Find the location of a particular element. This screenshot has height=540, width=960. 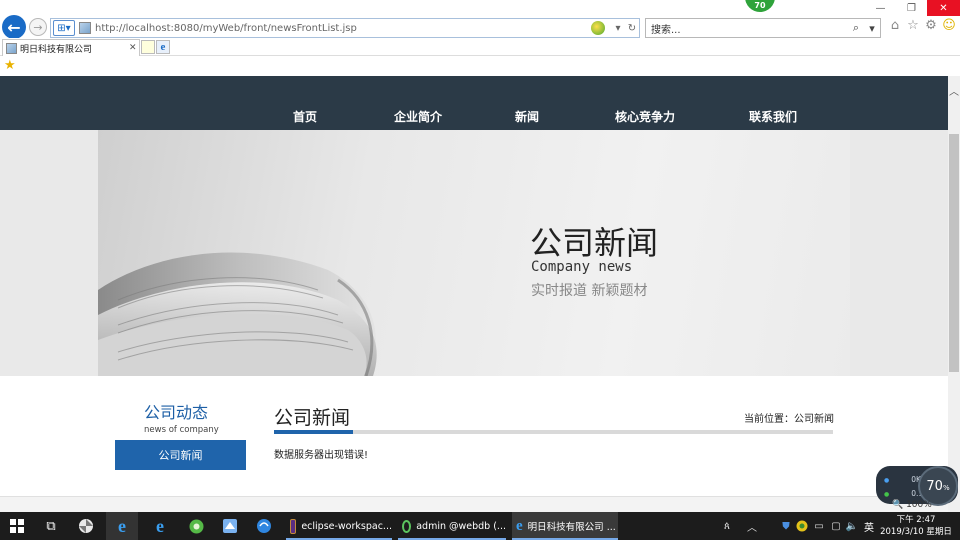

search-icon: ⌕ is located at coordinates (856, 28).